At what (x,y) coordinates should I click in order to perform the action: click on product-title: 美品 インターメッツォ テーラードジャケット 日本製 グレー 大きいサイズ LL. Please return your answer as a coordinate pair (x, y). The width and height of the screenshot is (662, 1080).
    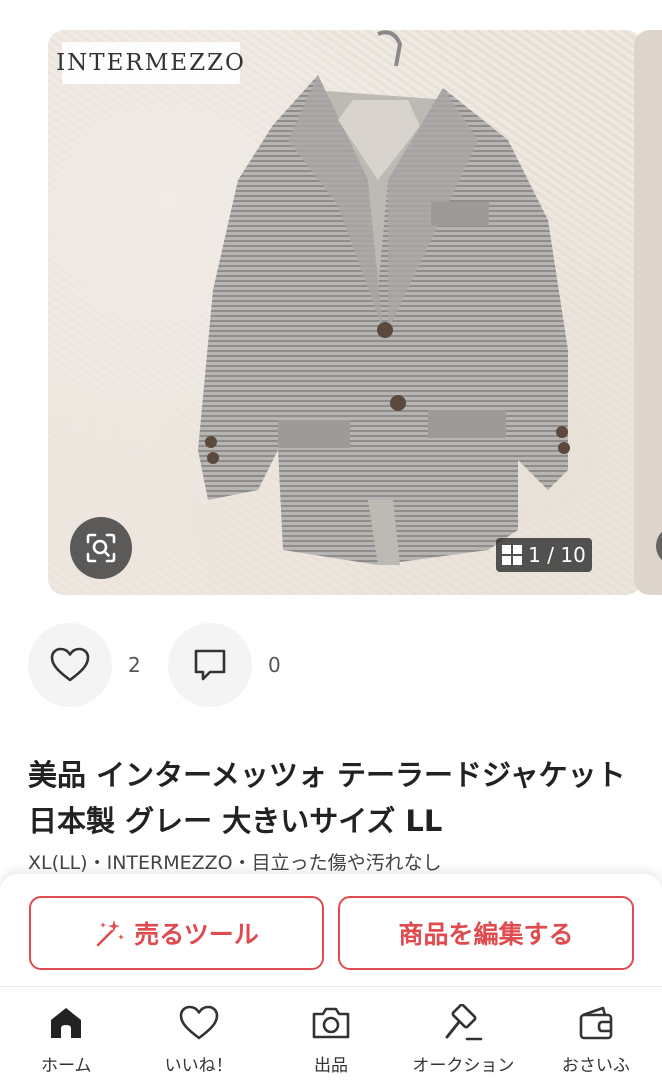
    Looking at the image, I should click on (327, 798).